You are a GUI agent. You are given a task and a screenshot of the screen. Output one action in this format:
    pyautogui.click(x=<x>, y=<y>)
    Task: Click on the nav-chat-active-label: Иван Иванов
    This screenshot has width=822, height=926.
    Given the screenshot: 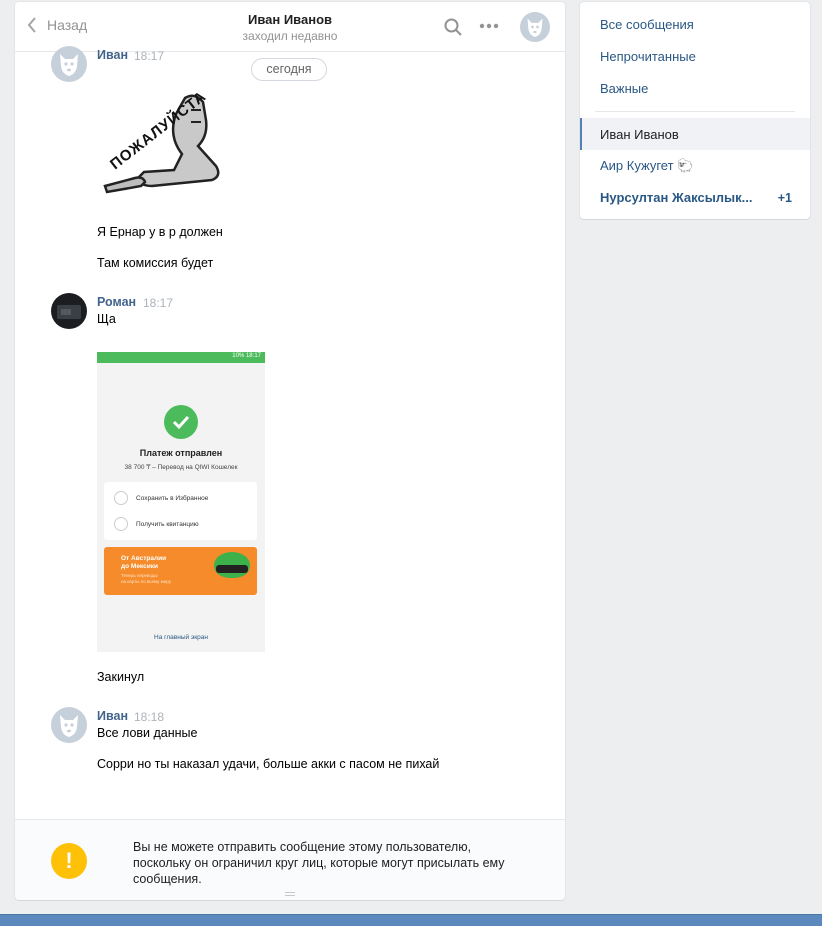 What is the action you would take?
    pyautogui.click(x=639, y=134)
    